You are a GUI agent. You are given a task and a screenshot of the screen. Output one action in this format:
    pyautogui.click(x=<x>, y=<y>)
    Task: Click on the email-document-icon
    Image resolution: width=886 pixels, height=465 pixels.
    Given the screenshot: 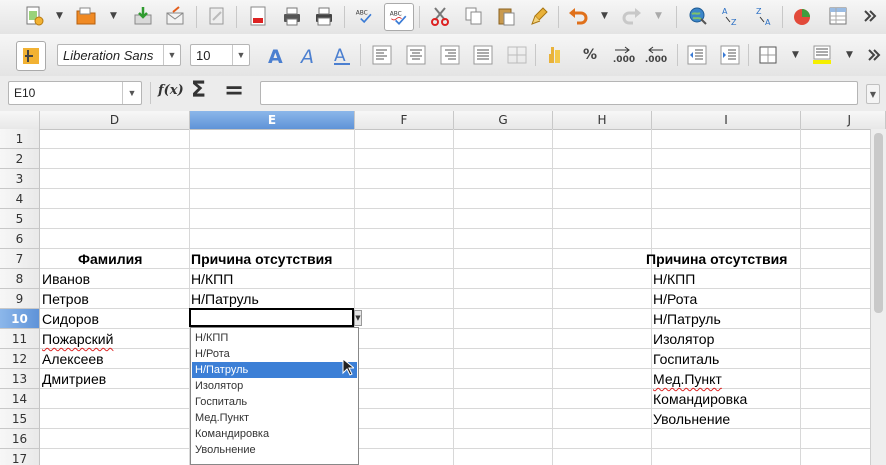 What is the action you would take?
    pyautogui.click(x=175, y=16)
    